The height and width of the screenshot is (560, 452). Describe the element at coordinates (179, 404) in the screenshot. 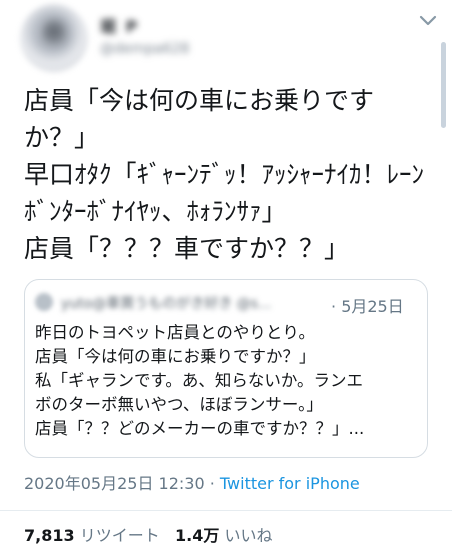

I see `quoted-line: ボのターボ無いやつ、ほぼランサー。」` at that location.